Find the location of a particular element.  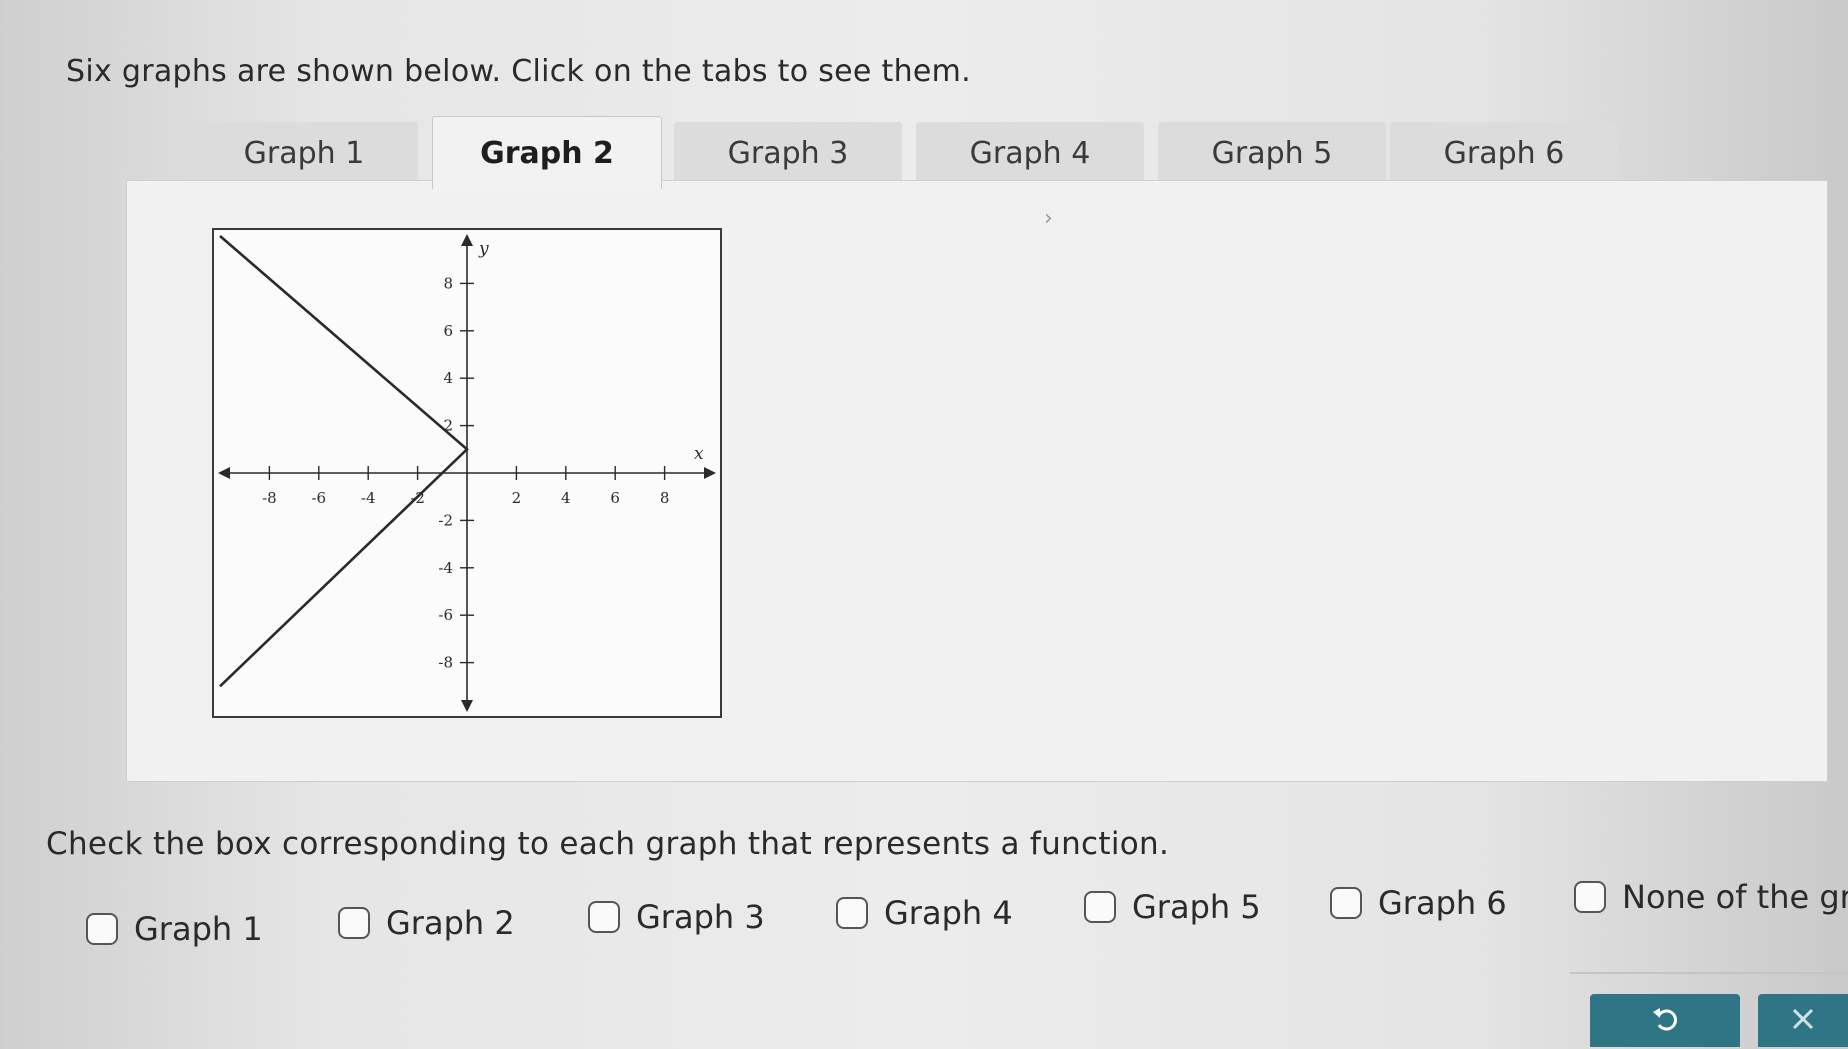

y-axis-arrow-down is located at coordinates (467, 706).